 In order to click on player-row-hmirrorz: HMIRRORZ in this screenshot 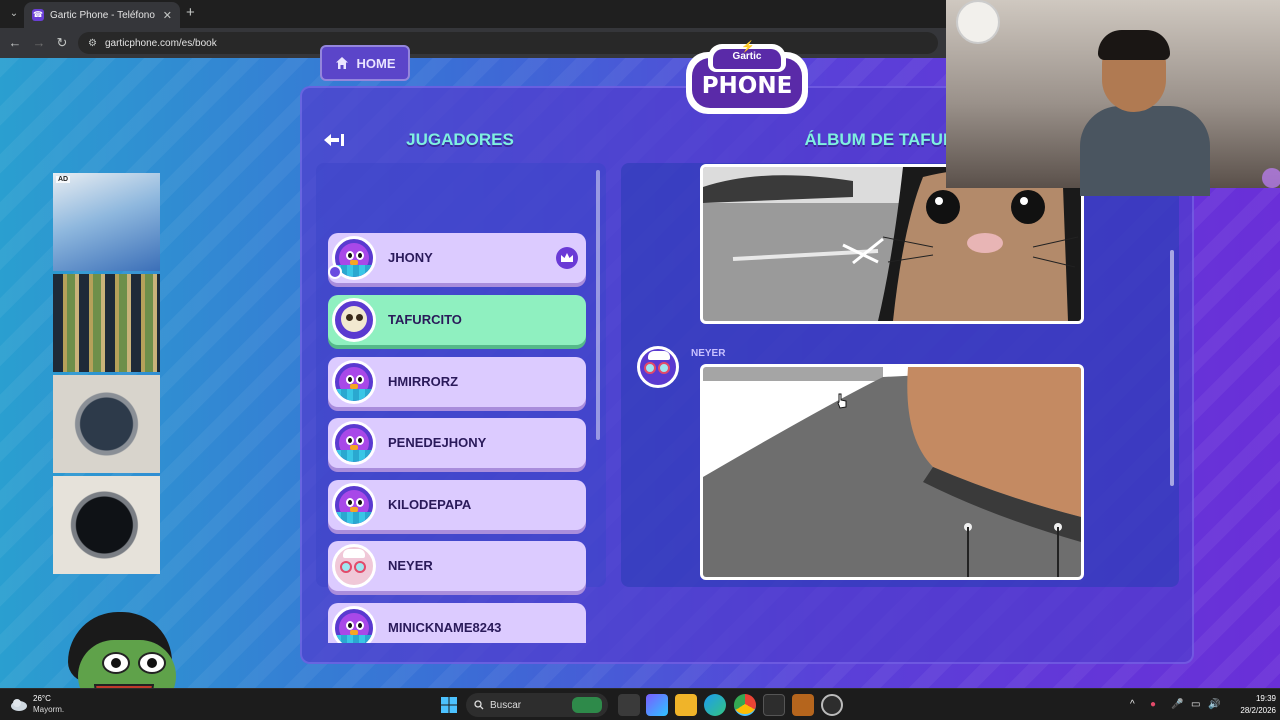, I will do `click(457, 382)`.